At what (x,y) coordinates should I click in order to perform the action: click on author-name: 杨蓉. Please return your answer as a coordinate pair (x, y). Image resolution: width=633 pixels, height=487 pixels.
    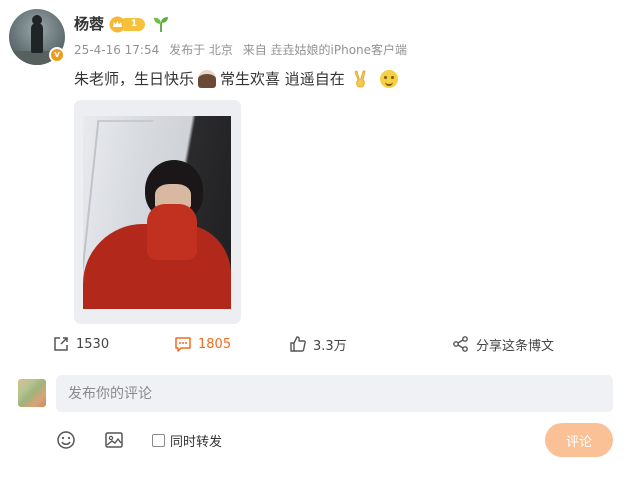
    Looking at the image, I should click on (89, 23).